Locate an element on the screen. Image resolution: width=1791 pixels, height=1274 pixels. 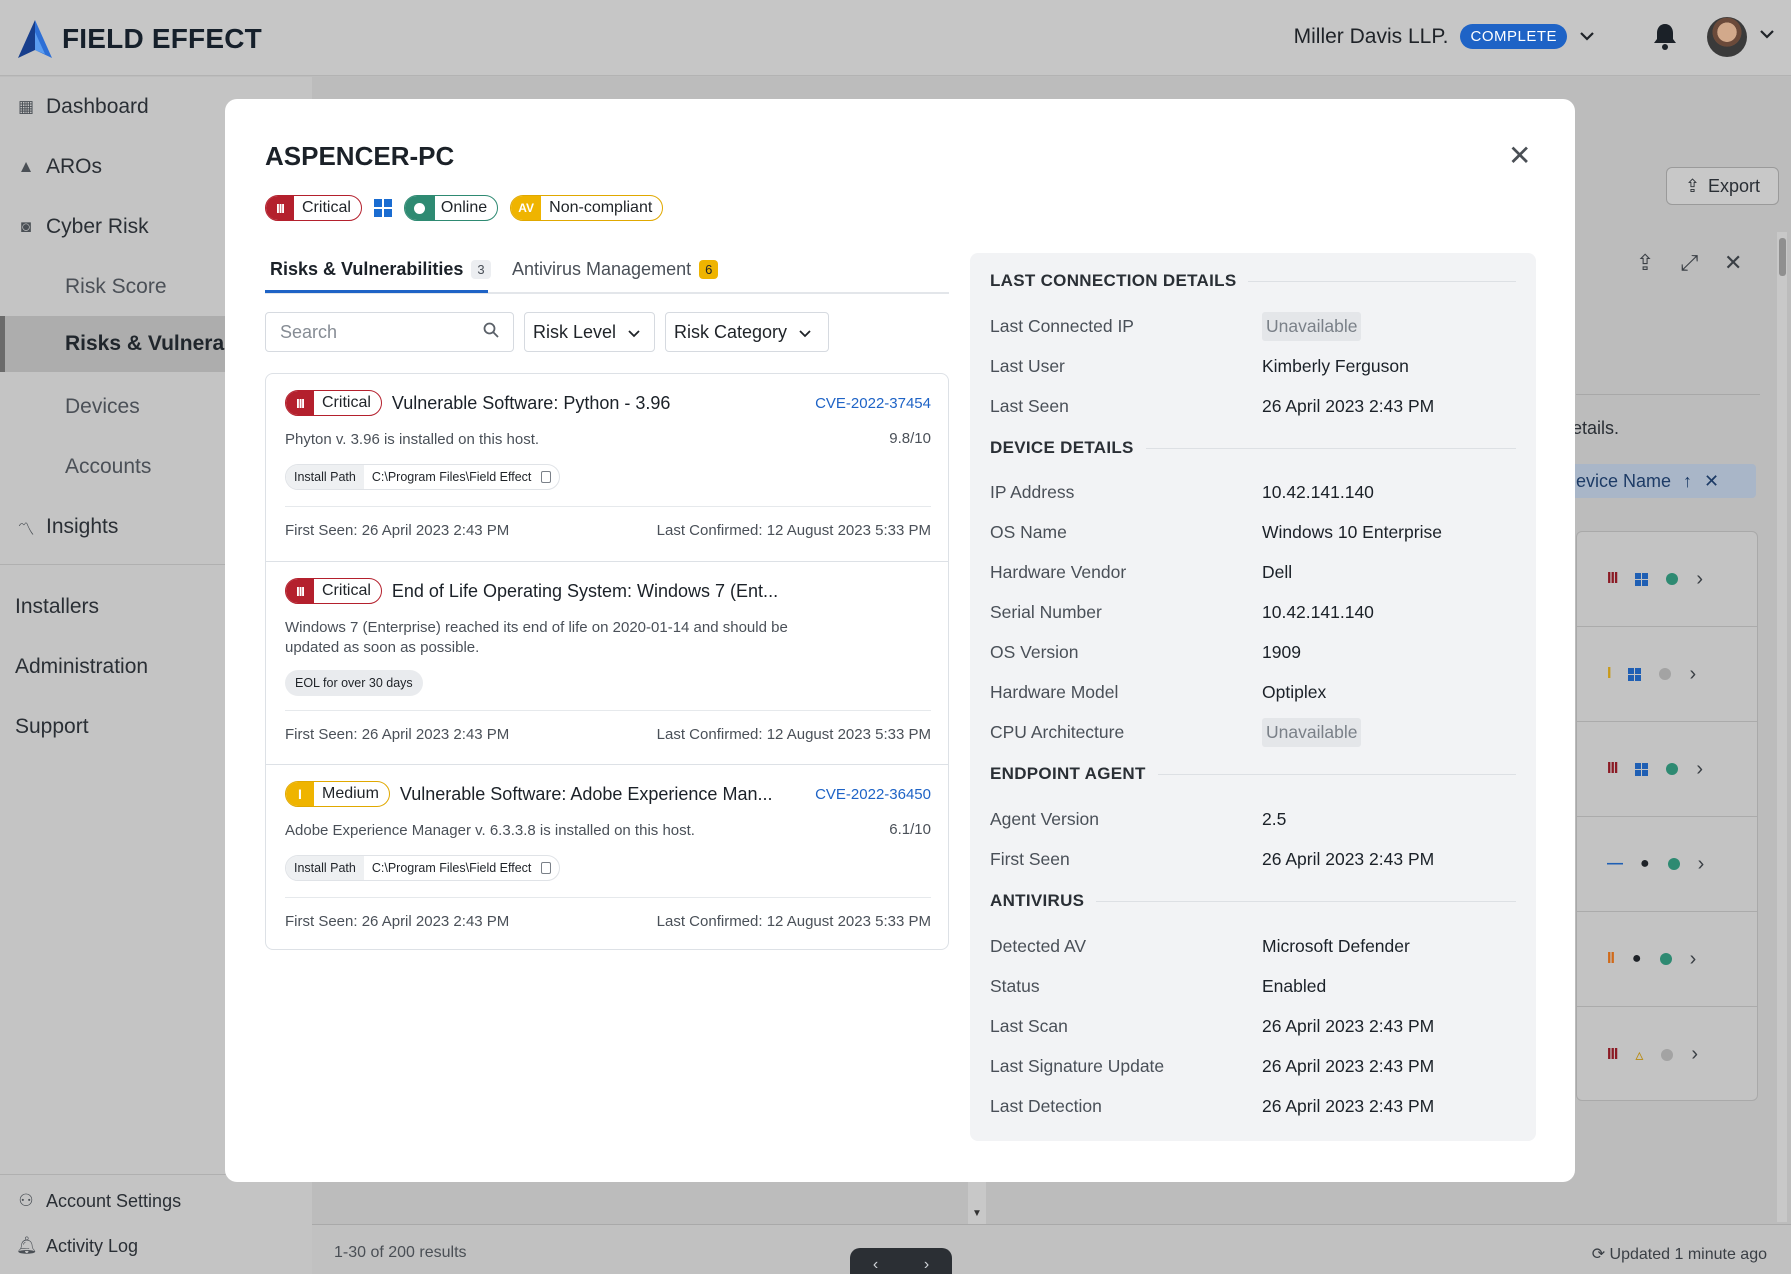
risk-level-label: Risk Level is located at coordinates (575, 331).